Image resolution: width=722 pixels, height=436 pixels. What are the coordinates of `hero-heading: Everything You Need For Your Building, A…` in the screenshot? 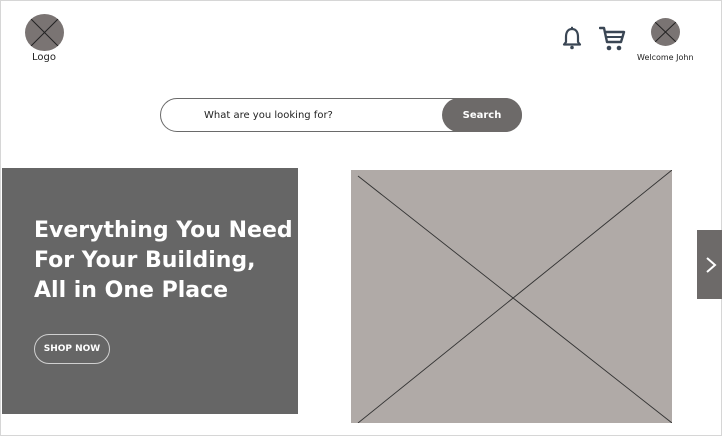 It's located at (164, 261).